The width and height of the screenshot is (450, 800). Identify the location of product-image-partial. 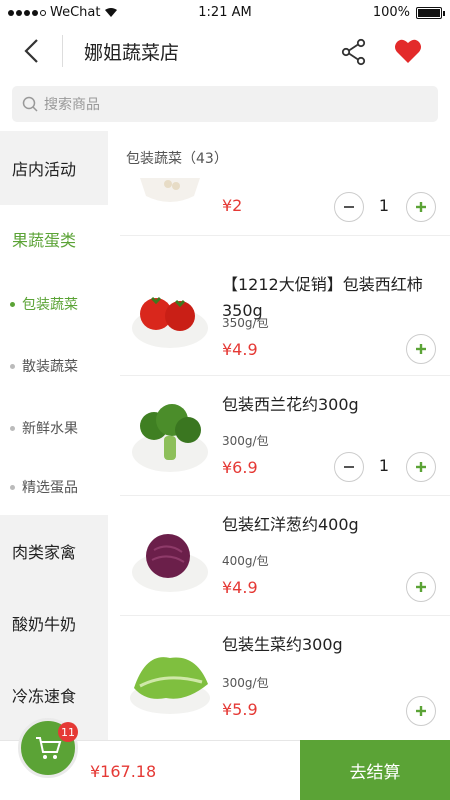
(170, 190).